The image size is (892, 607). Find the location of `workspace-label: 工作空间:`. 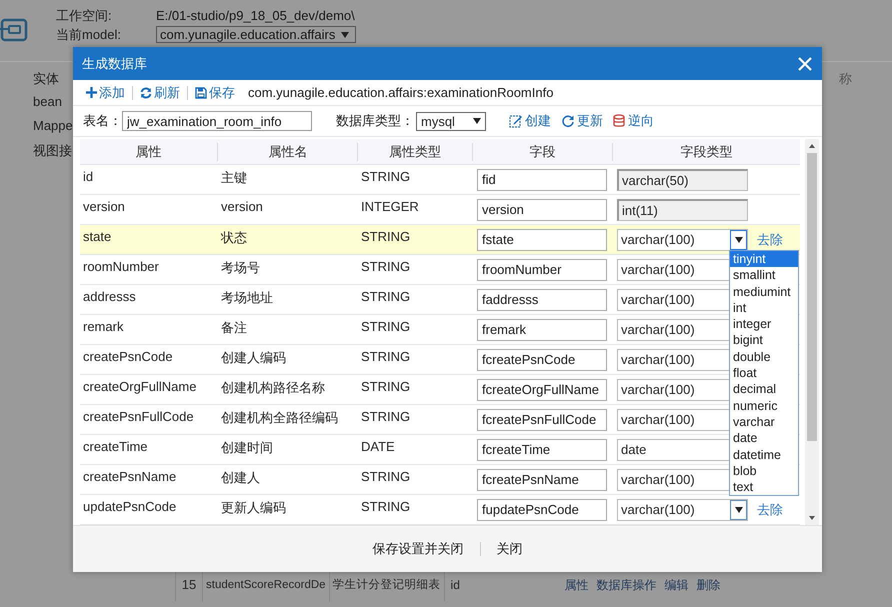

workspace-label: 工作空间: is located at coordinates (84, 15).